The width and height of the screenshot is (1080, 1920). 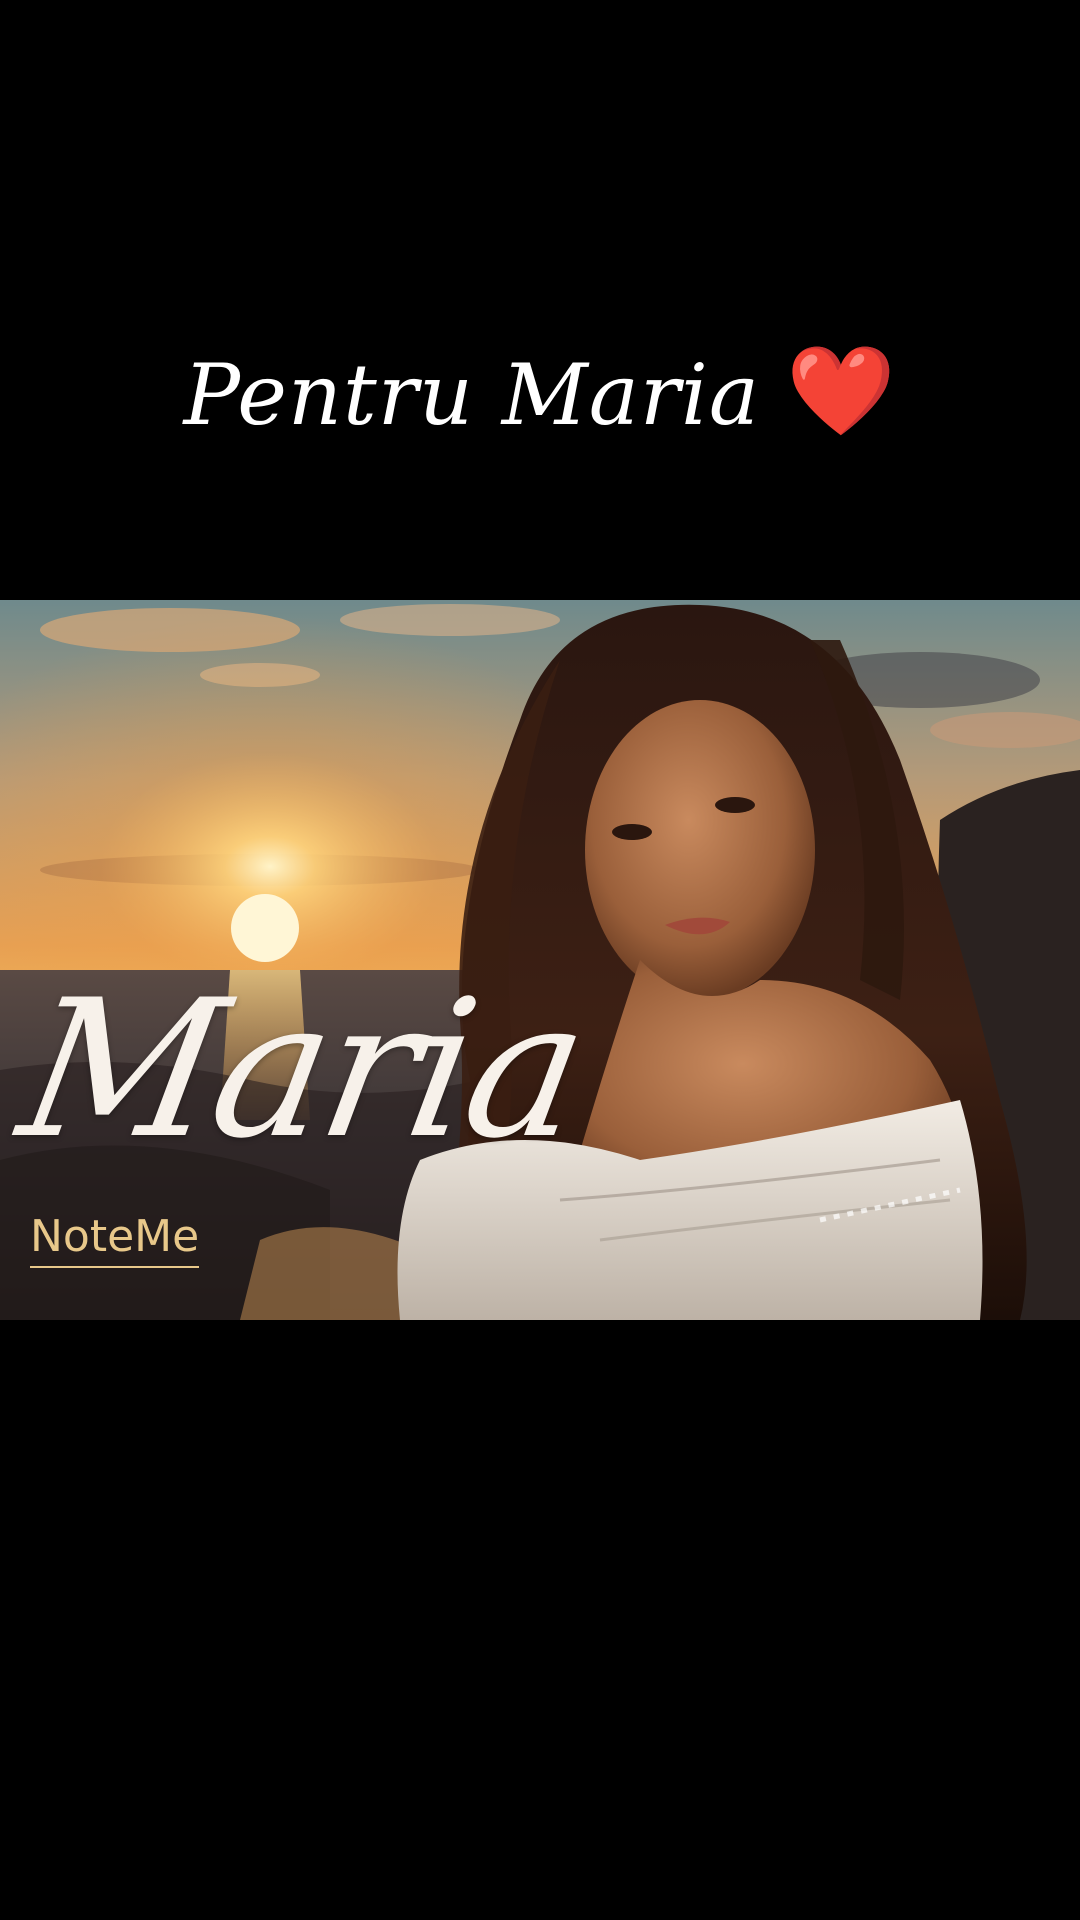 I want to click on red-heart-icon: ❤️, so click(x=841, y=390).